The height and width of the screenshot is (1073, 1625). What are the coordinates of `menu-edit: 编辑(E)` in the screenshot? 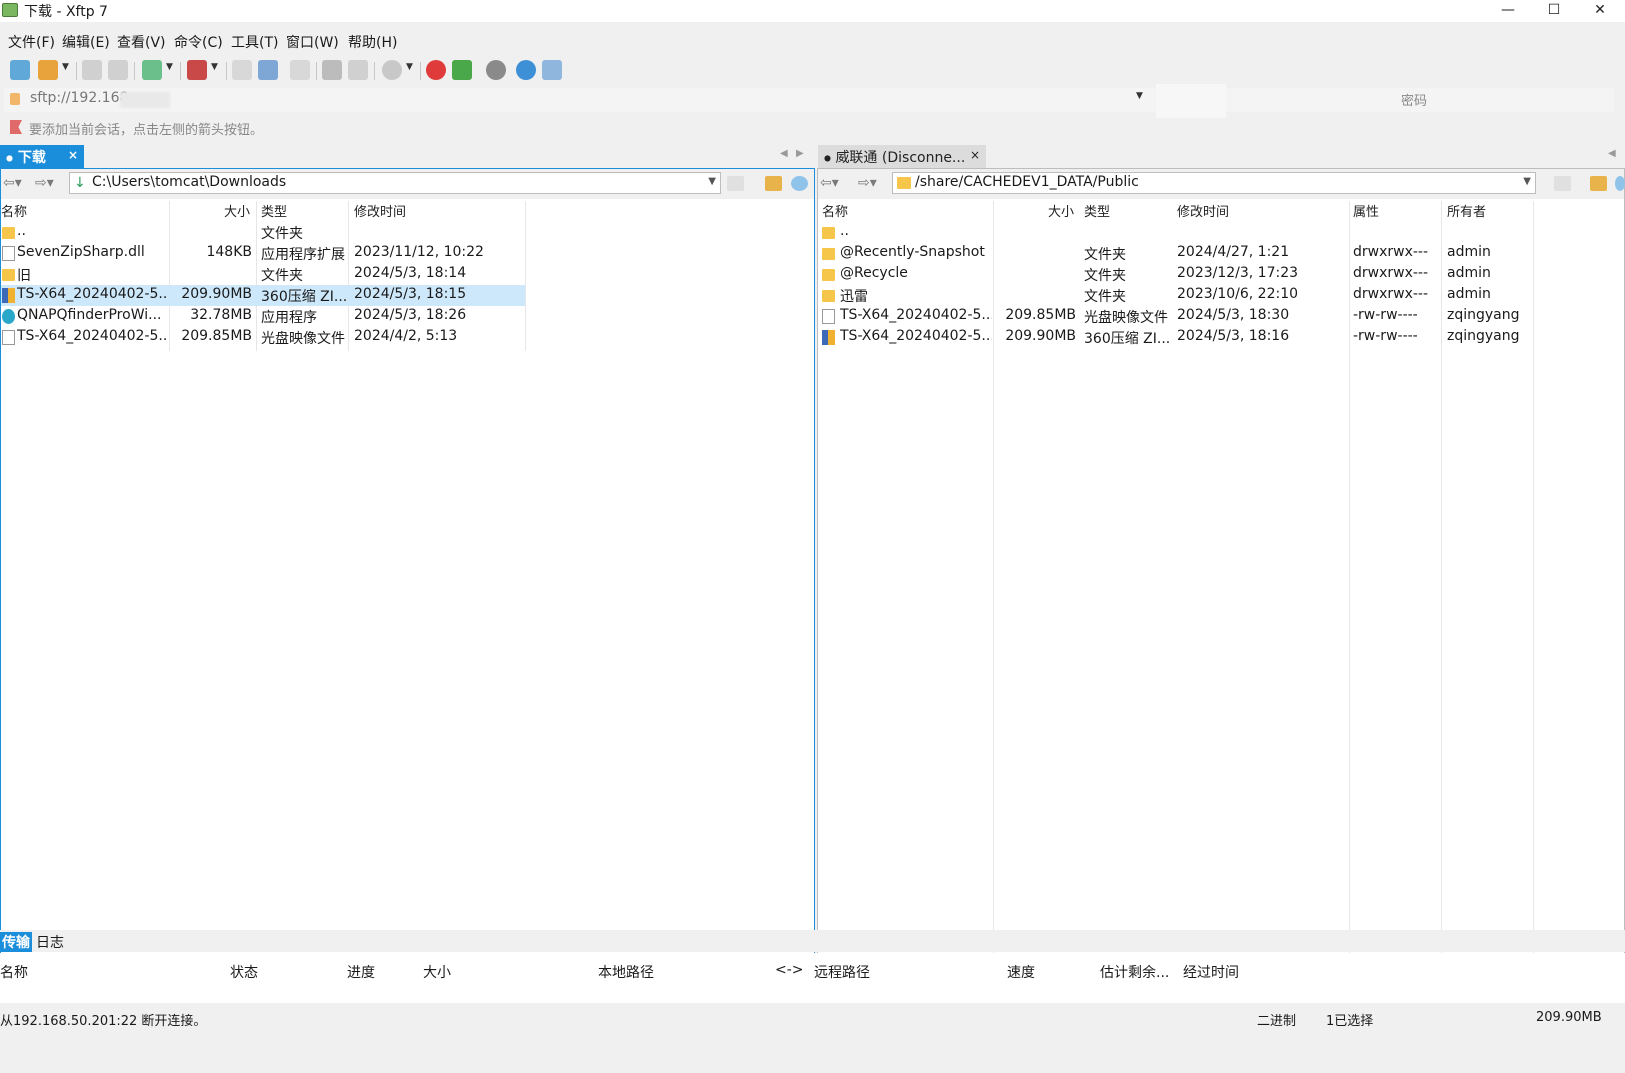 It's located at (86, 42).